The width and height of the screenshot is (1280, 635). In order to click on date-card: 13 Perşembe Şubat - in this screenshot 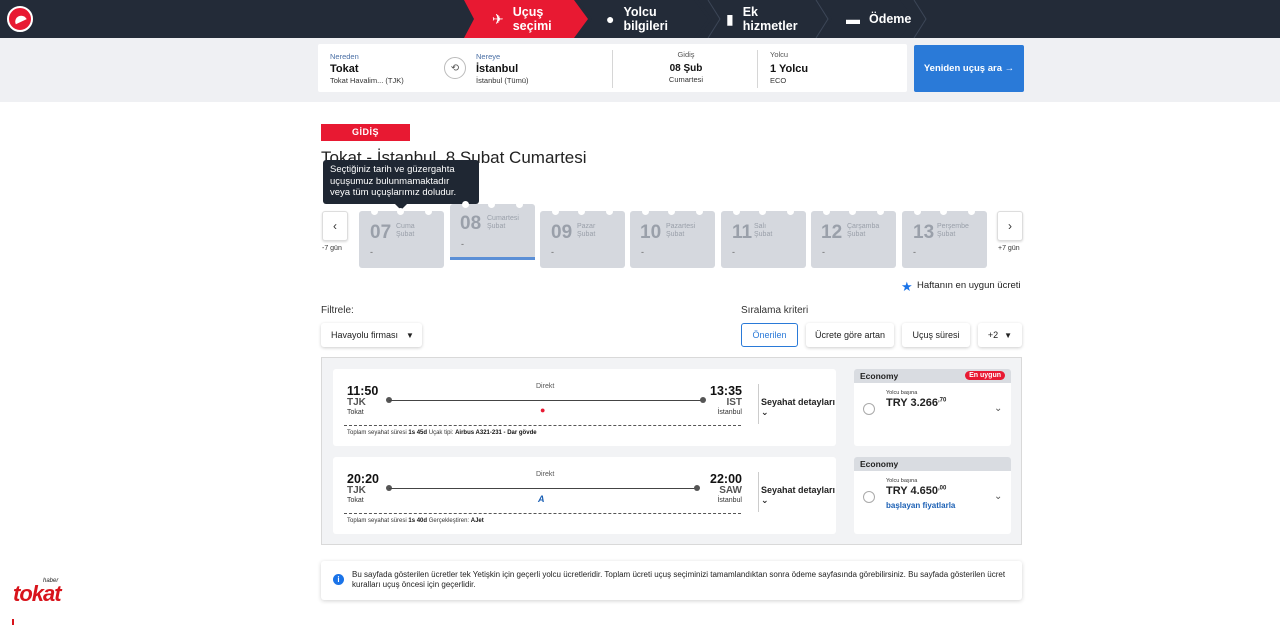, I will do `click(944, 238)`.